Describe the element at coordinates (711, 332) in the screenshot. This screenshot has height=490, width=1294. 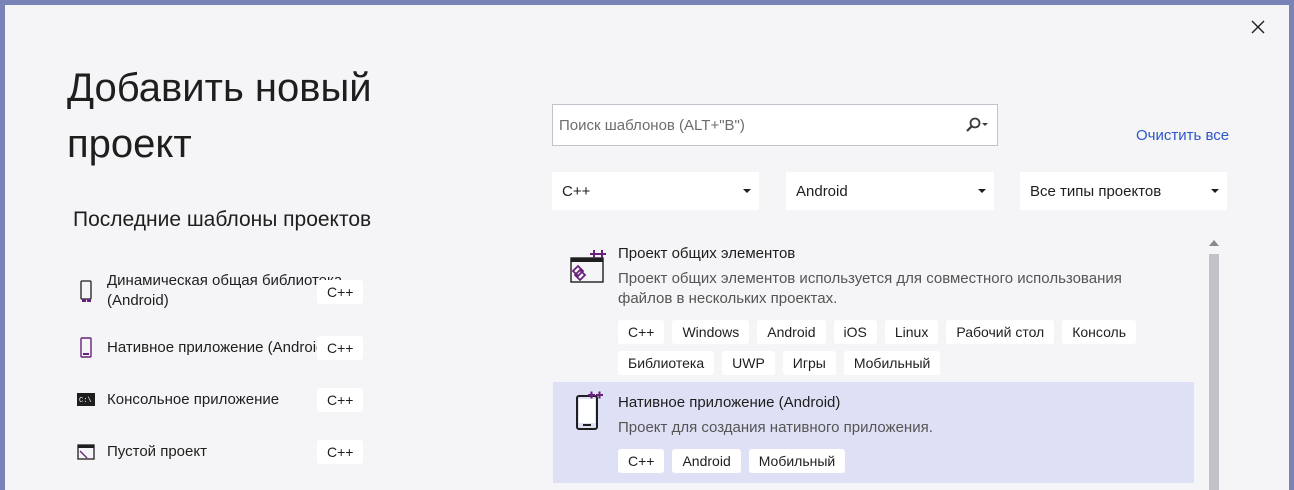
I see `template-tag: Windows` at that location.